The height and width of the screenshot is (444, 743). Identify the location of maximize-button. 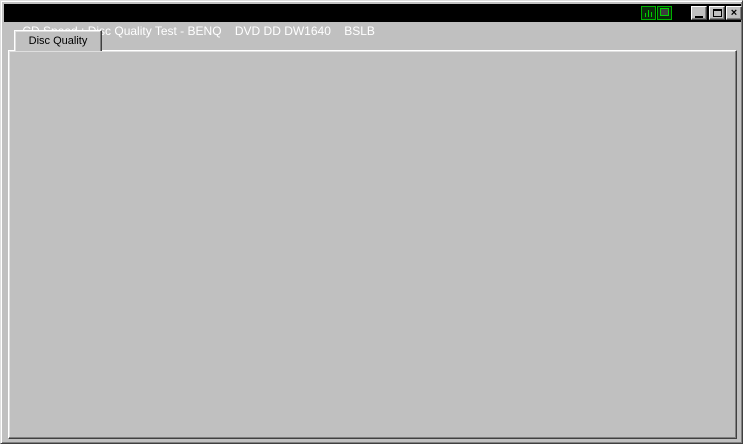
(717, 13).